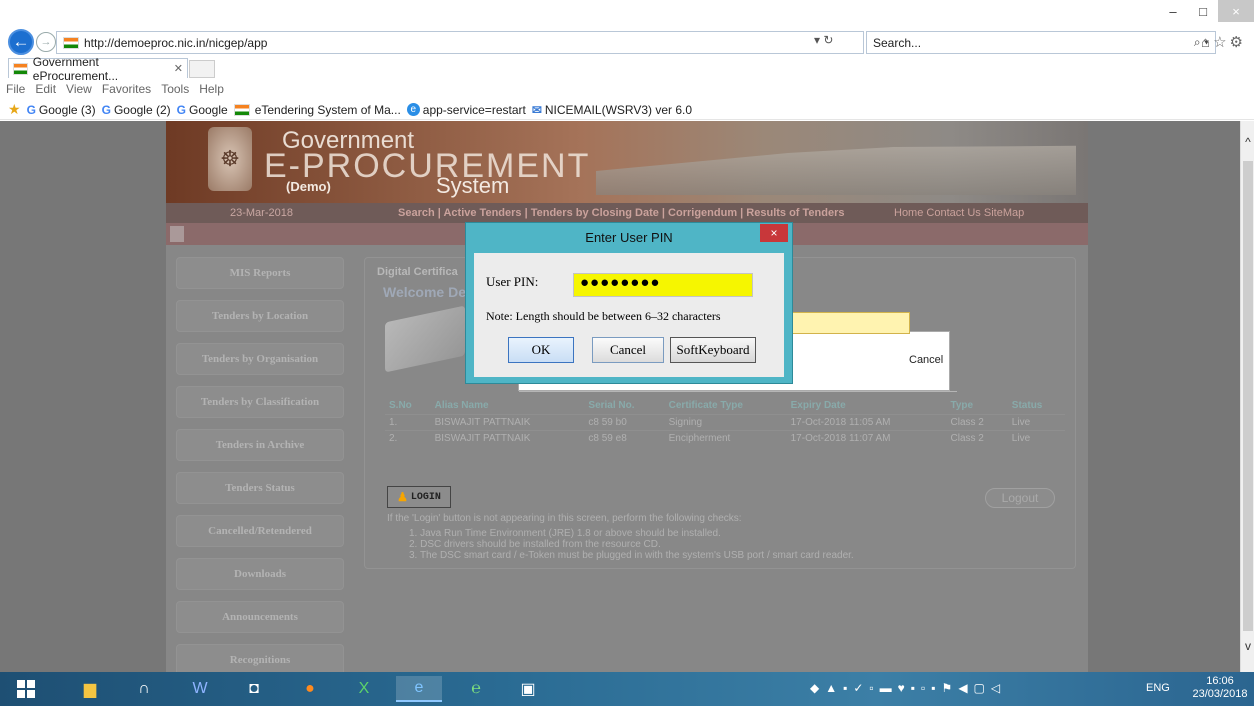 This screenshot has height=706, width=1254. What do you see at coordinates (926, 360) in the screenshot?
I see `java-cancel-button: Cancel` at bounding box center [926, 360].